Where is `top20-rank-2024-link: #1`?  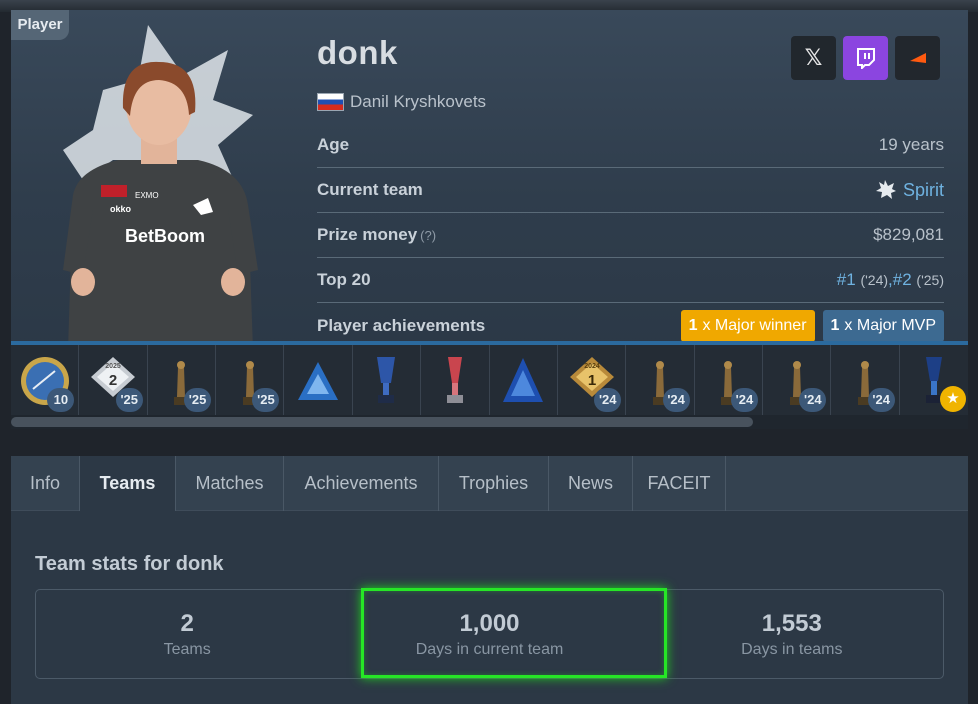 top20-rank-2024-link: #1 is located at coordinates (846, 279).